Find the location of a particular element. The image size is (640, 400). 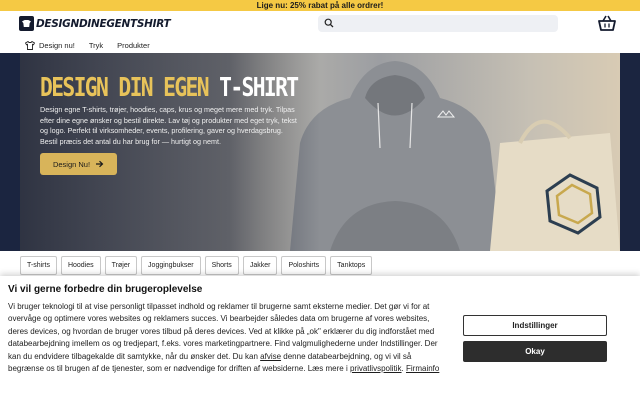

nav-item-tryk: Tryk is located at coordinates (96, 45).